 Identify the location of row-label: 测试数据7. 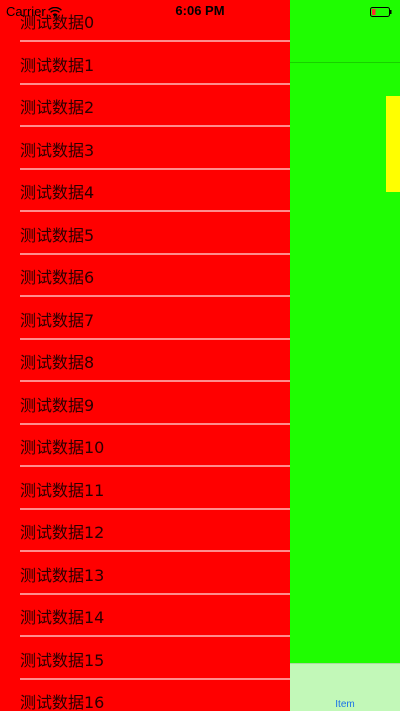
(57, 320).